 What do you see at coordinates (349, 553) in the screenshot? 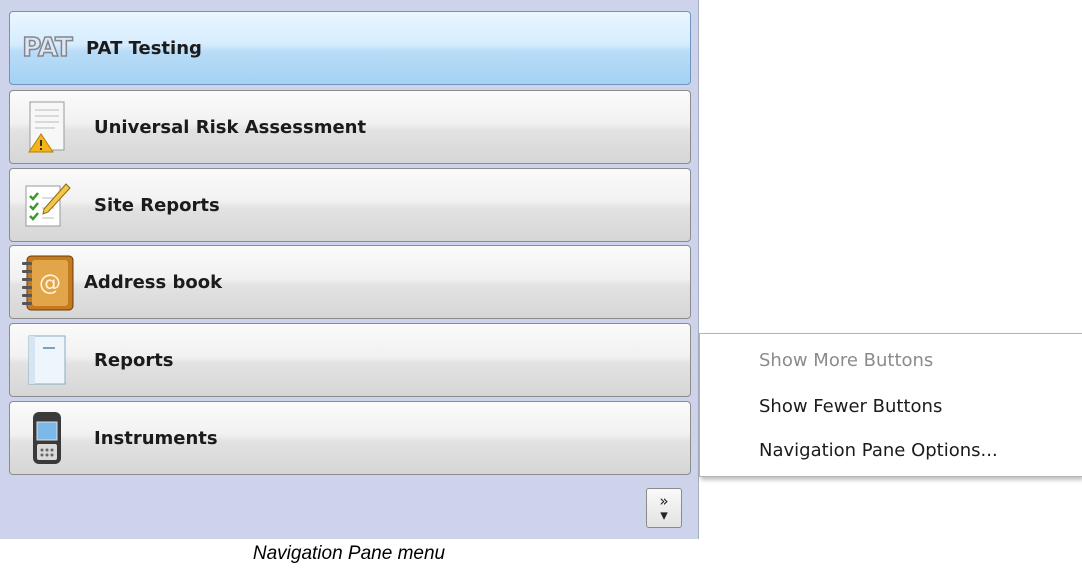
I see `figure-caption: Navigation Pane menu` at bounding box center [349, 553].